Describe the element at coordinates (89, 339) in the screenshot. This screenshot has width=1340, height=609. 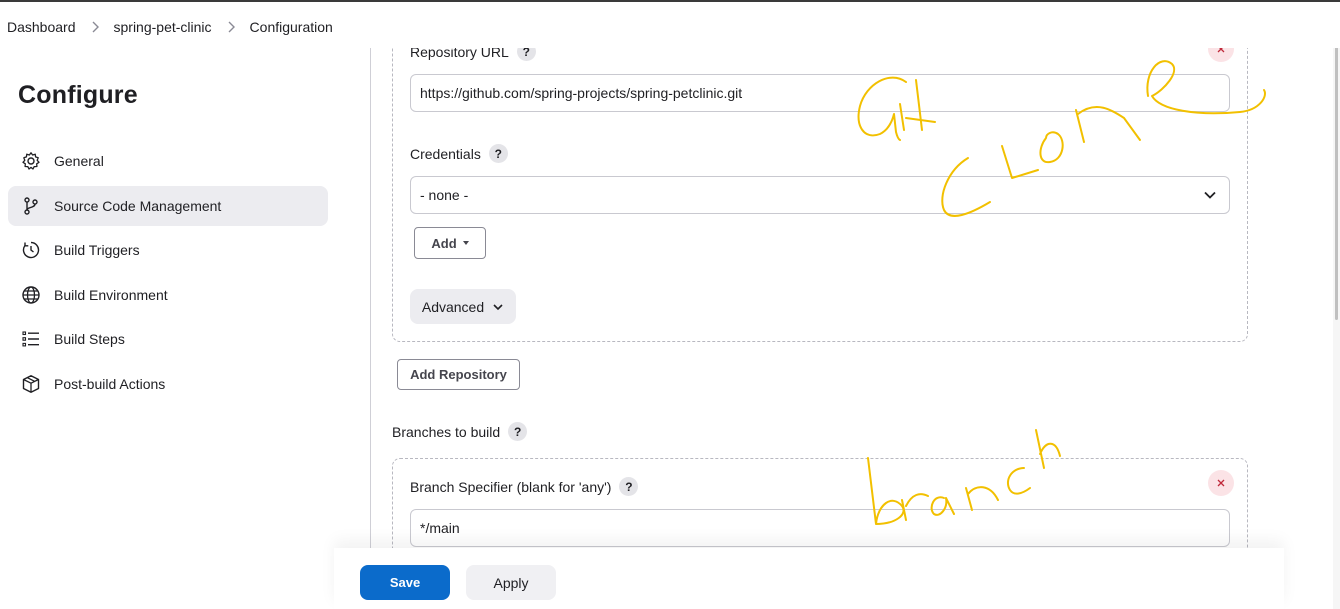
I see `sidebar-item-label: Build Steps` at that location.